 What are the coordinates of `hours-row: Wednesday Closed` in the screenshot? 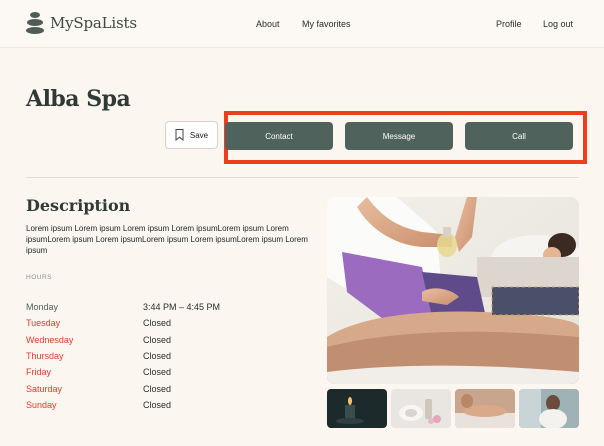 It's located at (166, 342).